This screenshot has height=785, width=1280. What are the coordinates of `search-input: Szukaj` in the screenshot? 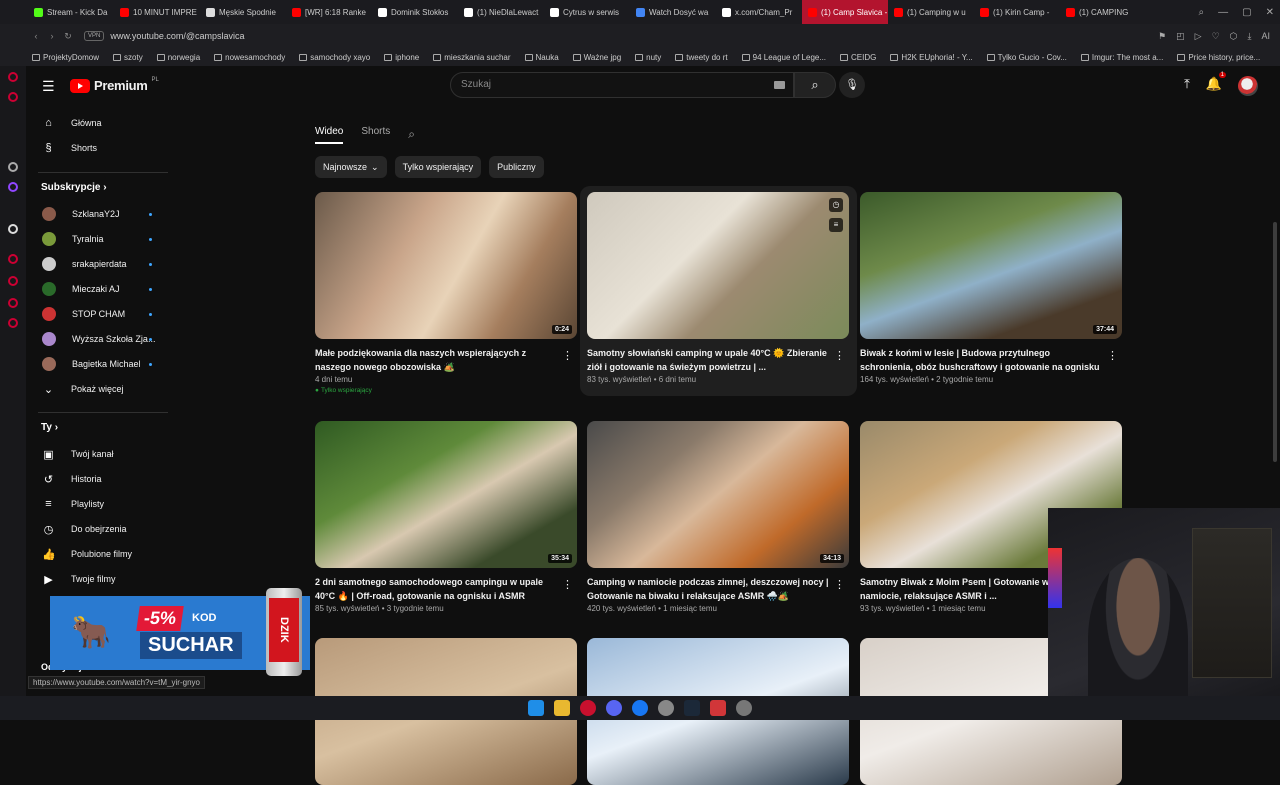 It's located at (622, 85).